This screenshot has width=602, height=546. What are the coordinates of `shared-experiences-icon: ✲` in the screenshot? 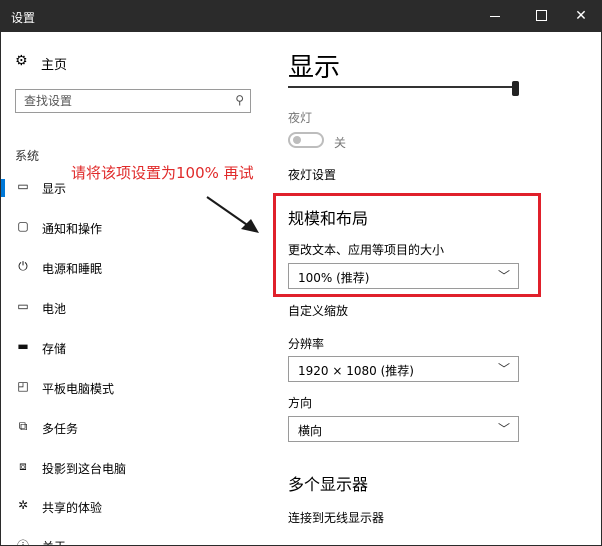 It's located at (23, 505).